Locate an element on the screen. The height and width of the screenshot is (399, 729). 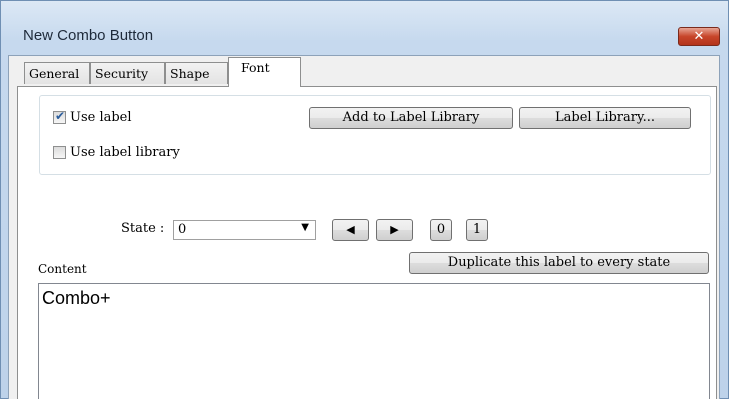
state-1-label: 1 is located at coordinates (477, 229).